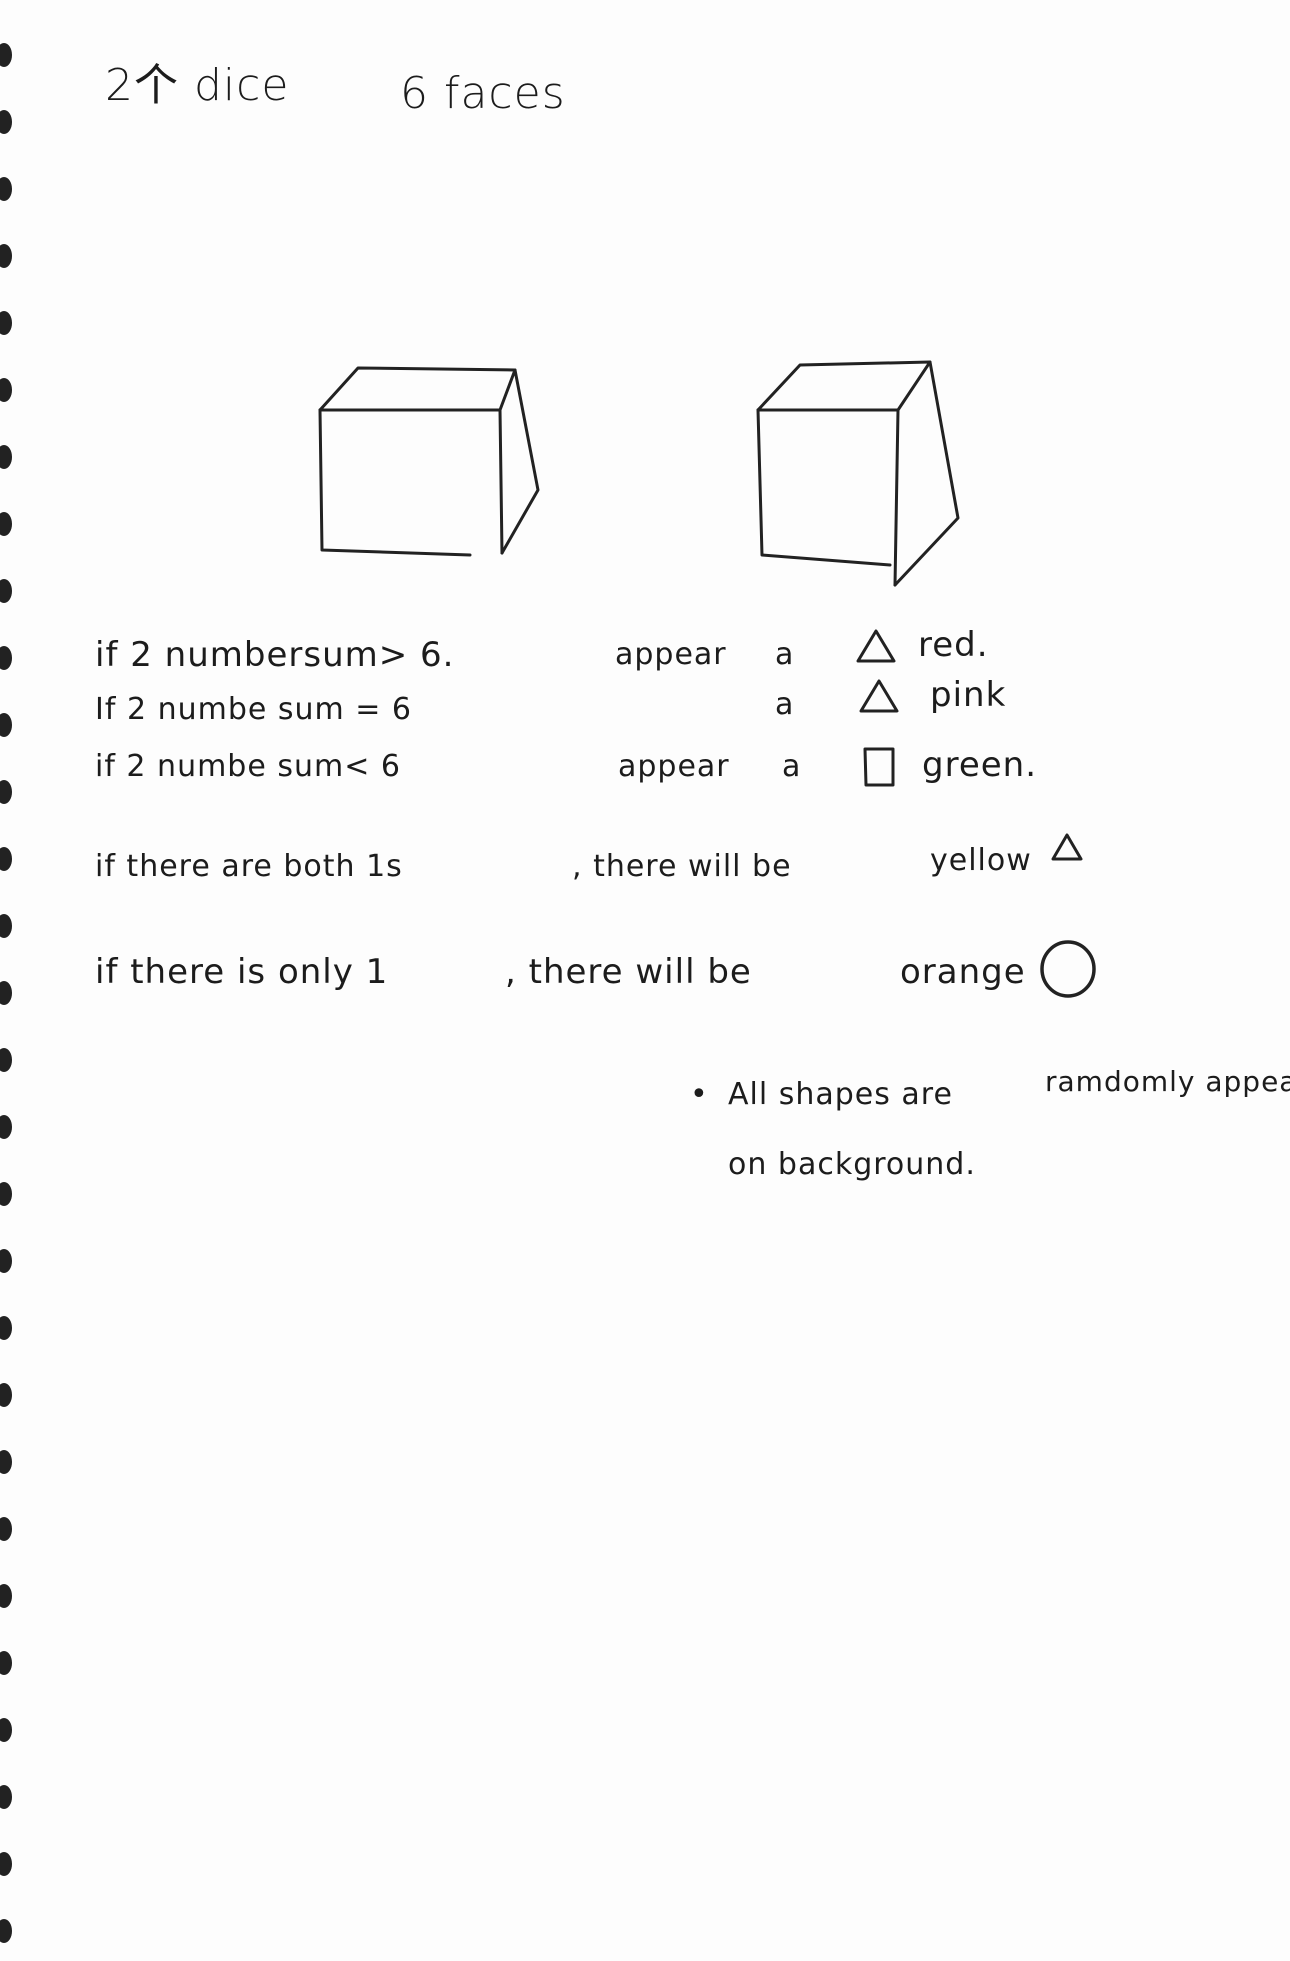 Image resolution: width=1290 pixels, height=1961 pixels. What do you see at coordinates (249, 866) in the screenshot?
I see `rule-condition: if there are both 1s` at bounding box center [249, 866].